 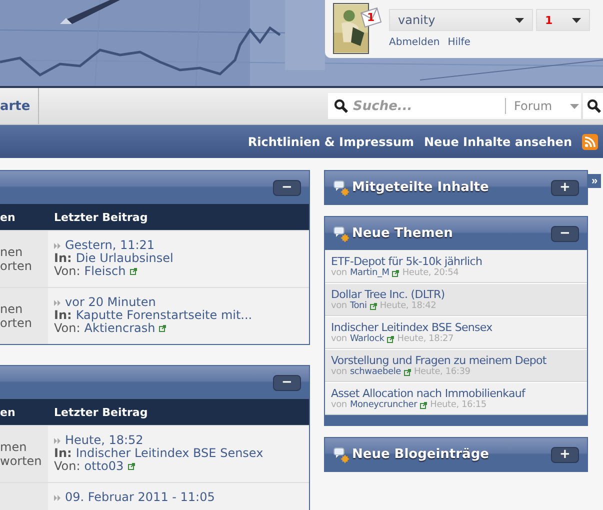 I want to click on thread-item: Vorstellung und Fragen zu meinem Depot von schwaebele Heute, 16:39, so click(x=456, y=365).